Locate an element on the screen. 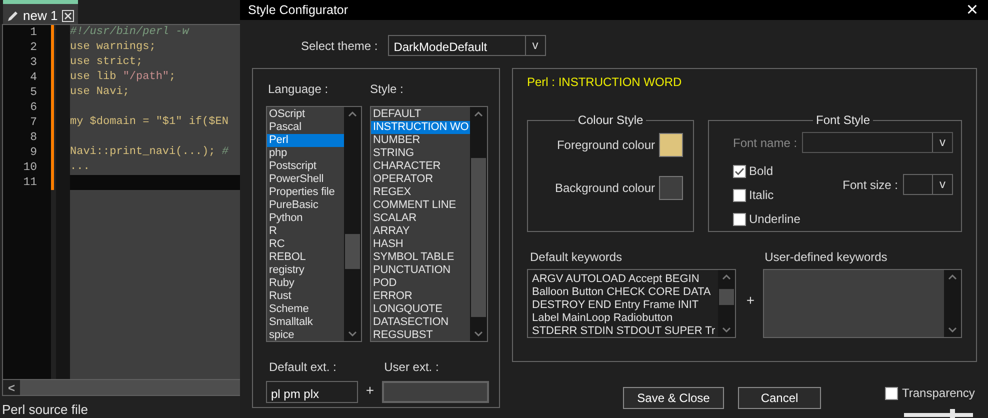 The height and width of the screenshot is (418, 988). list-item: LONGQUOTE is located at coordinates (420, 309).